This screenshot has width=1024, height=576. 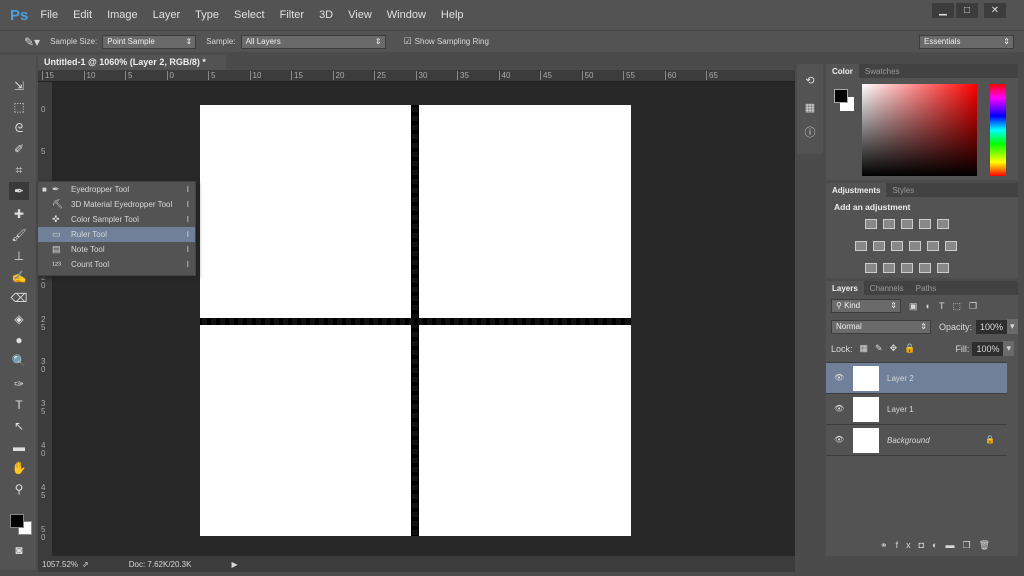 What do you see at coordinates (887, 288) in the screenshot?
I see `tab-channels: Channels` at bounding box center [887, 288].